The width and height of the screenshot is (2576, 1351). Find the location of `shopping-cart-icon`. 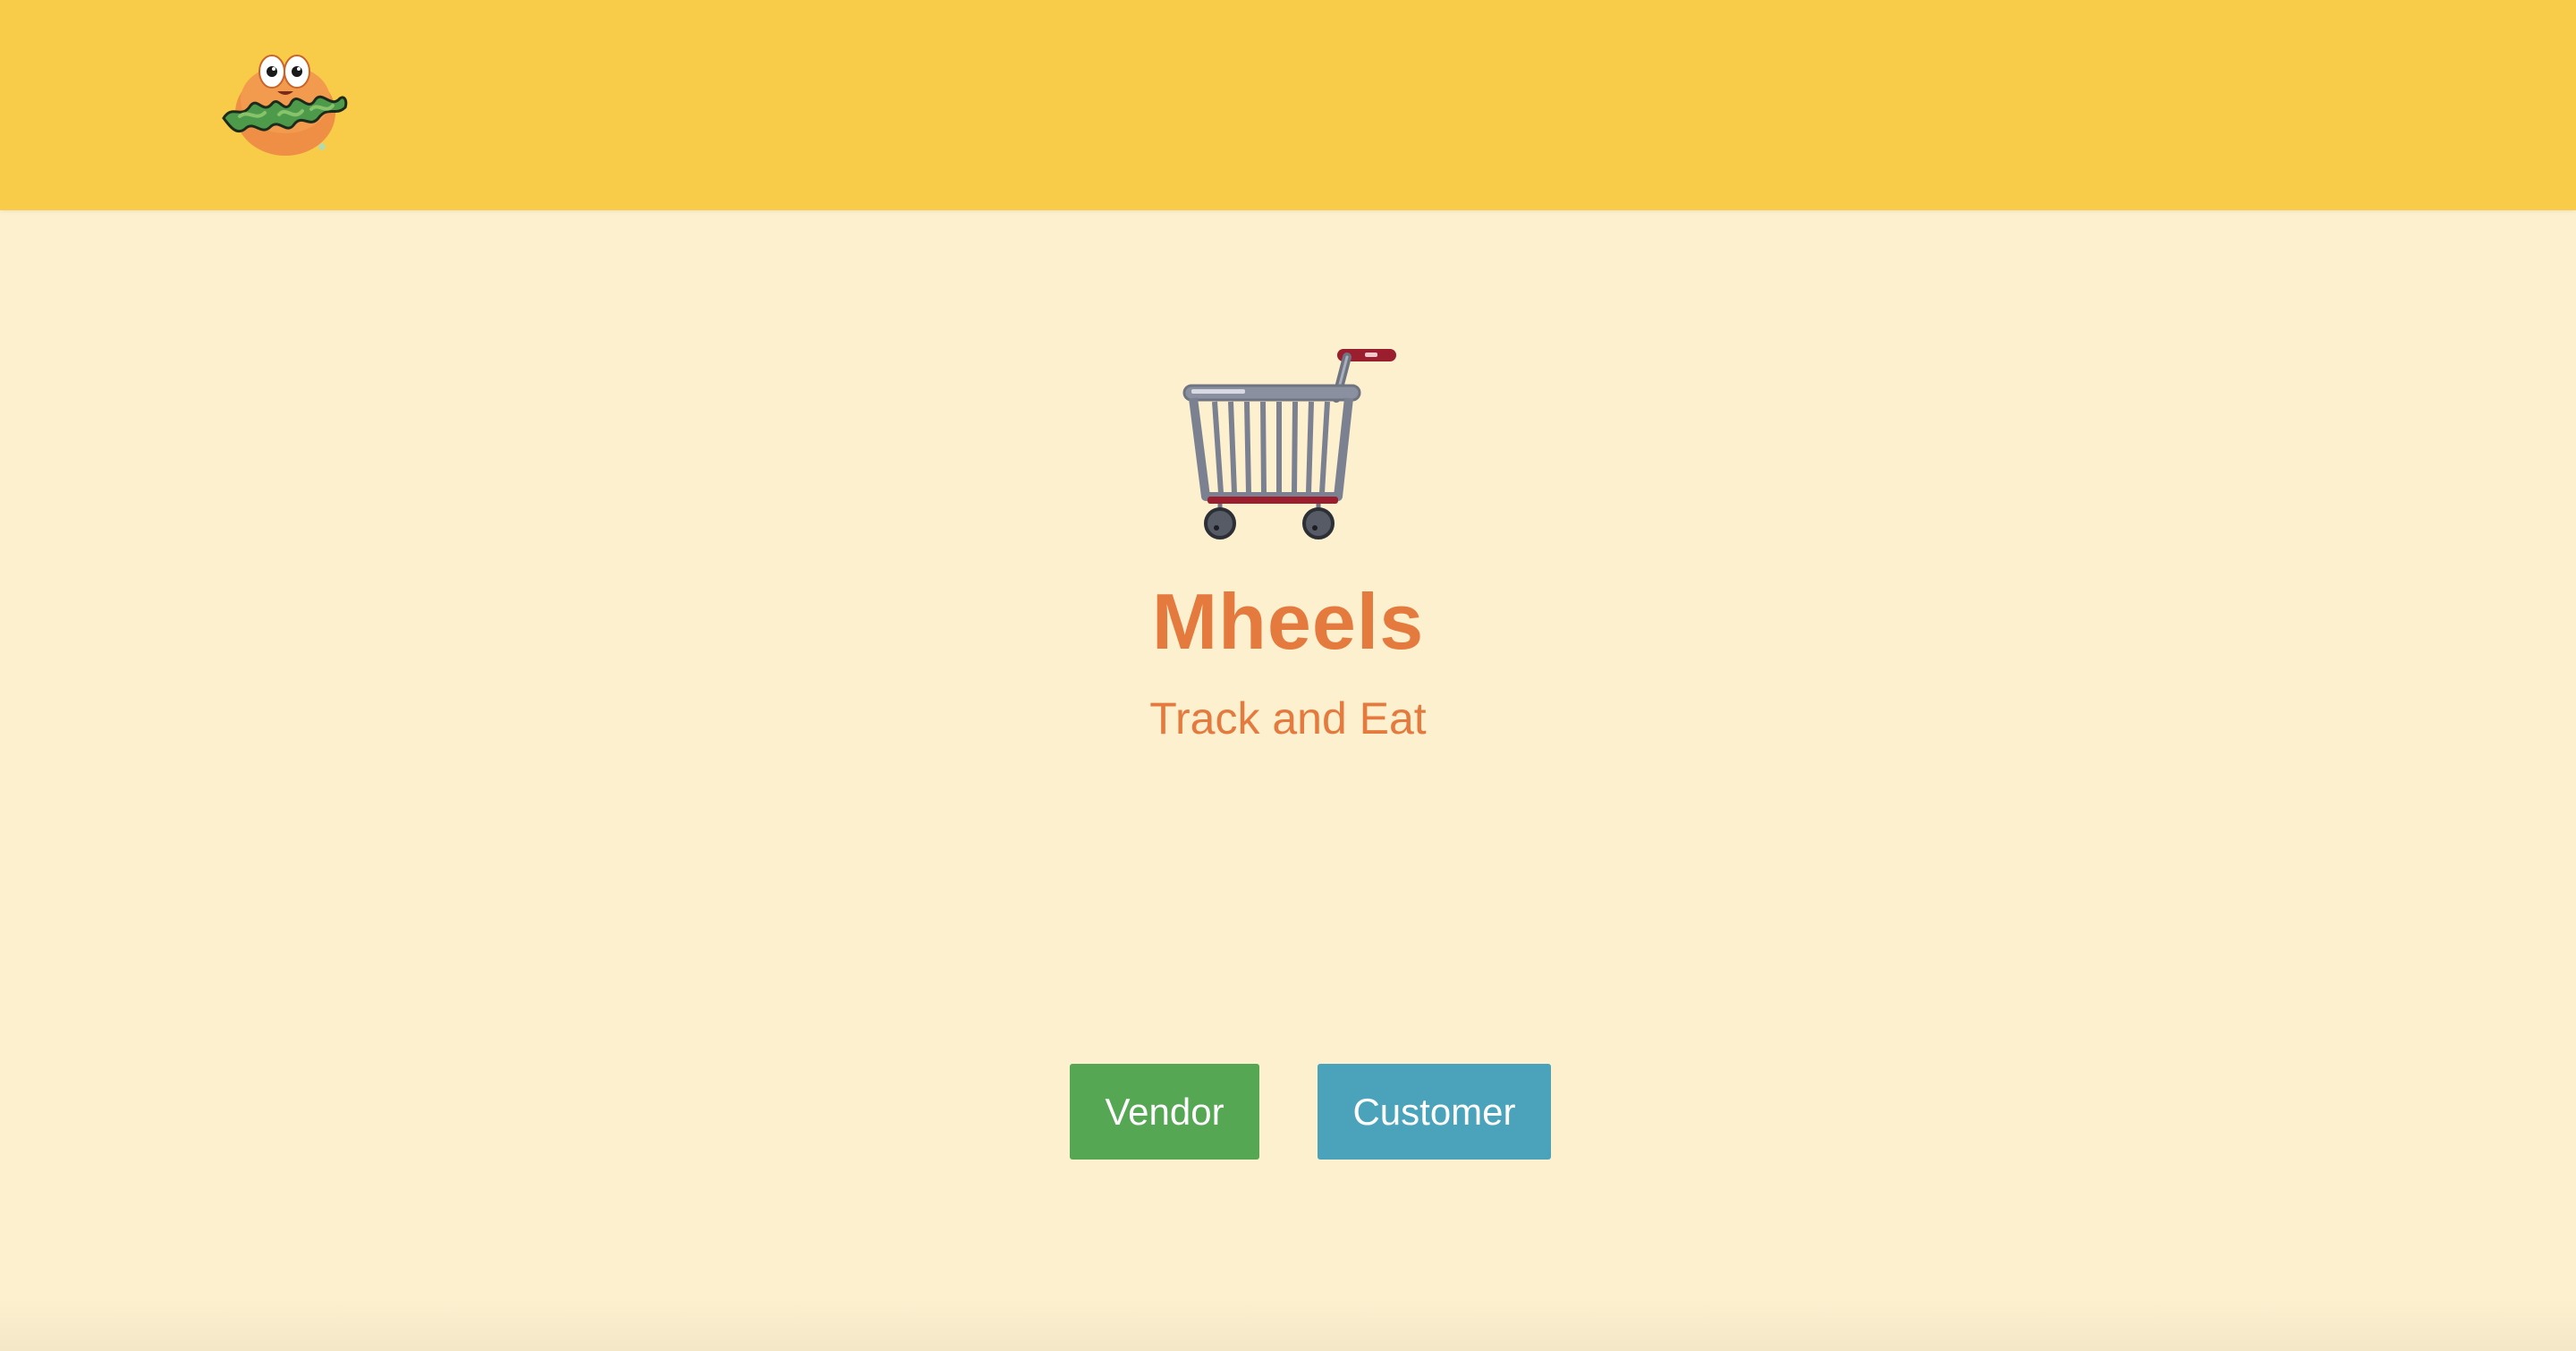

shopping-cart-icon is located at coordinates (1292, 443).